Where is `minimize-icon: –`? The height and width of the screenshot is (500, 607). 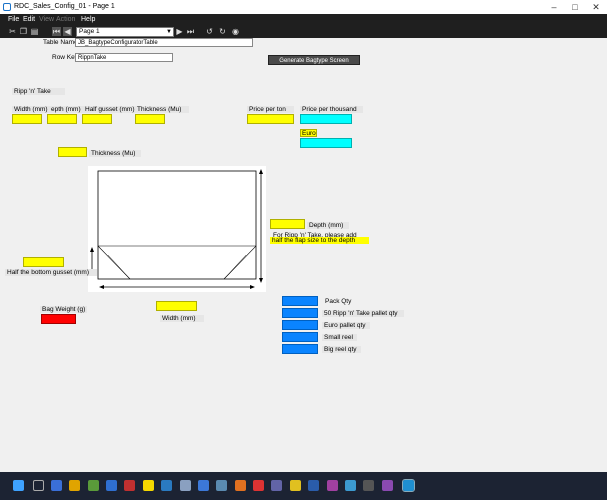 minimize-icon: – is located at coordinates (554, 7).